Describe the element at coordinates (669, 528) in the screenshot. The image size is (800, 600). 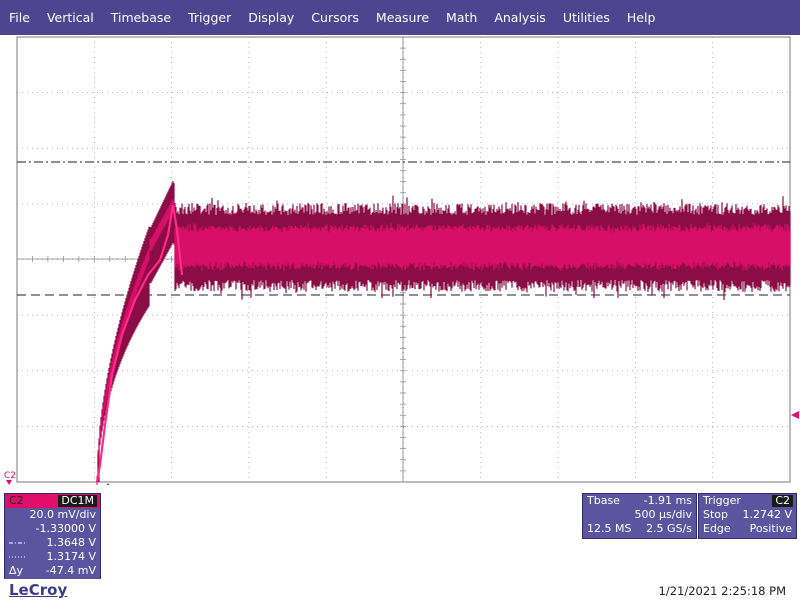
I see `sample-rate: 2.5 GS/s` at that location.